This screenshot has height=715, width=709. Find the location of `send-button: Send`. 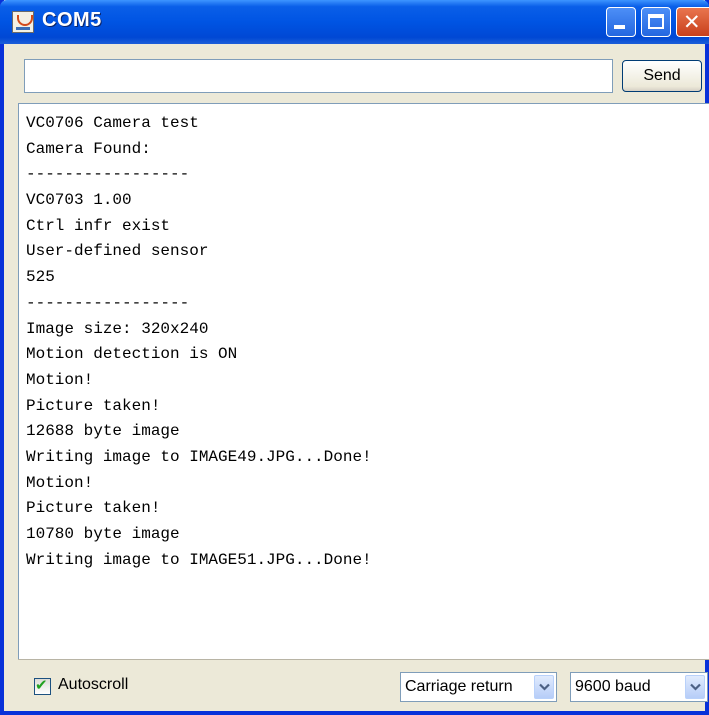

send-button: Send is located at coordinates (662, 76).